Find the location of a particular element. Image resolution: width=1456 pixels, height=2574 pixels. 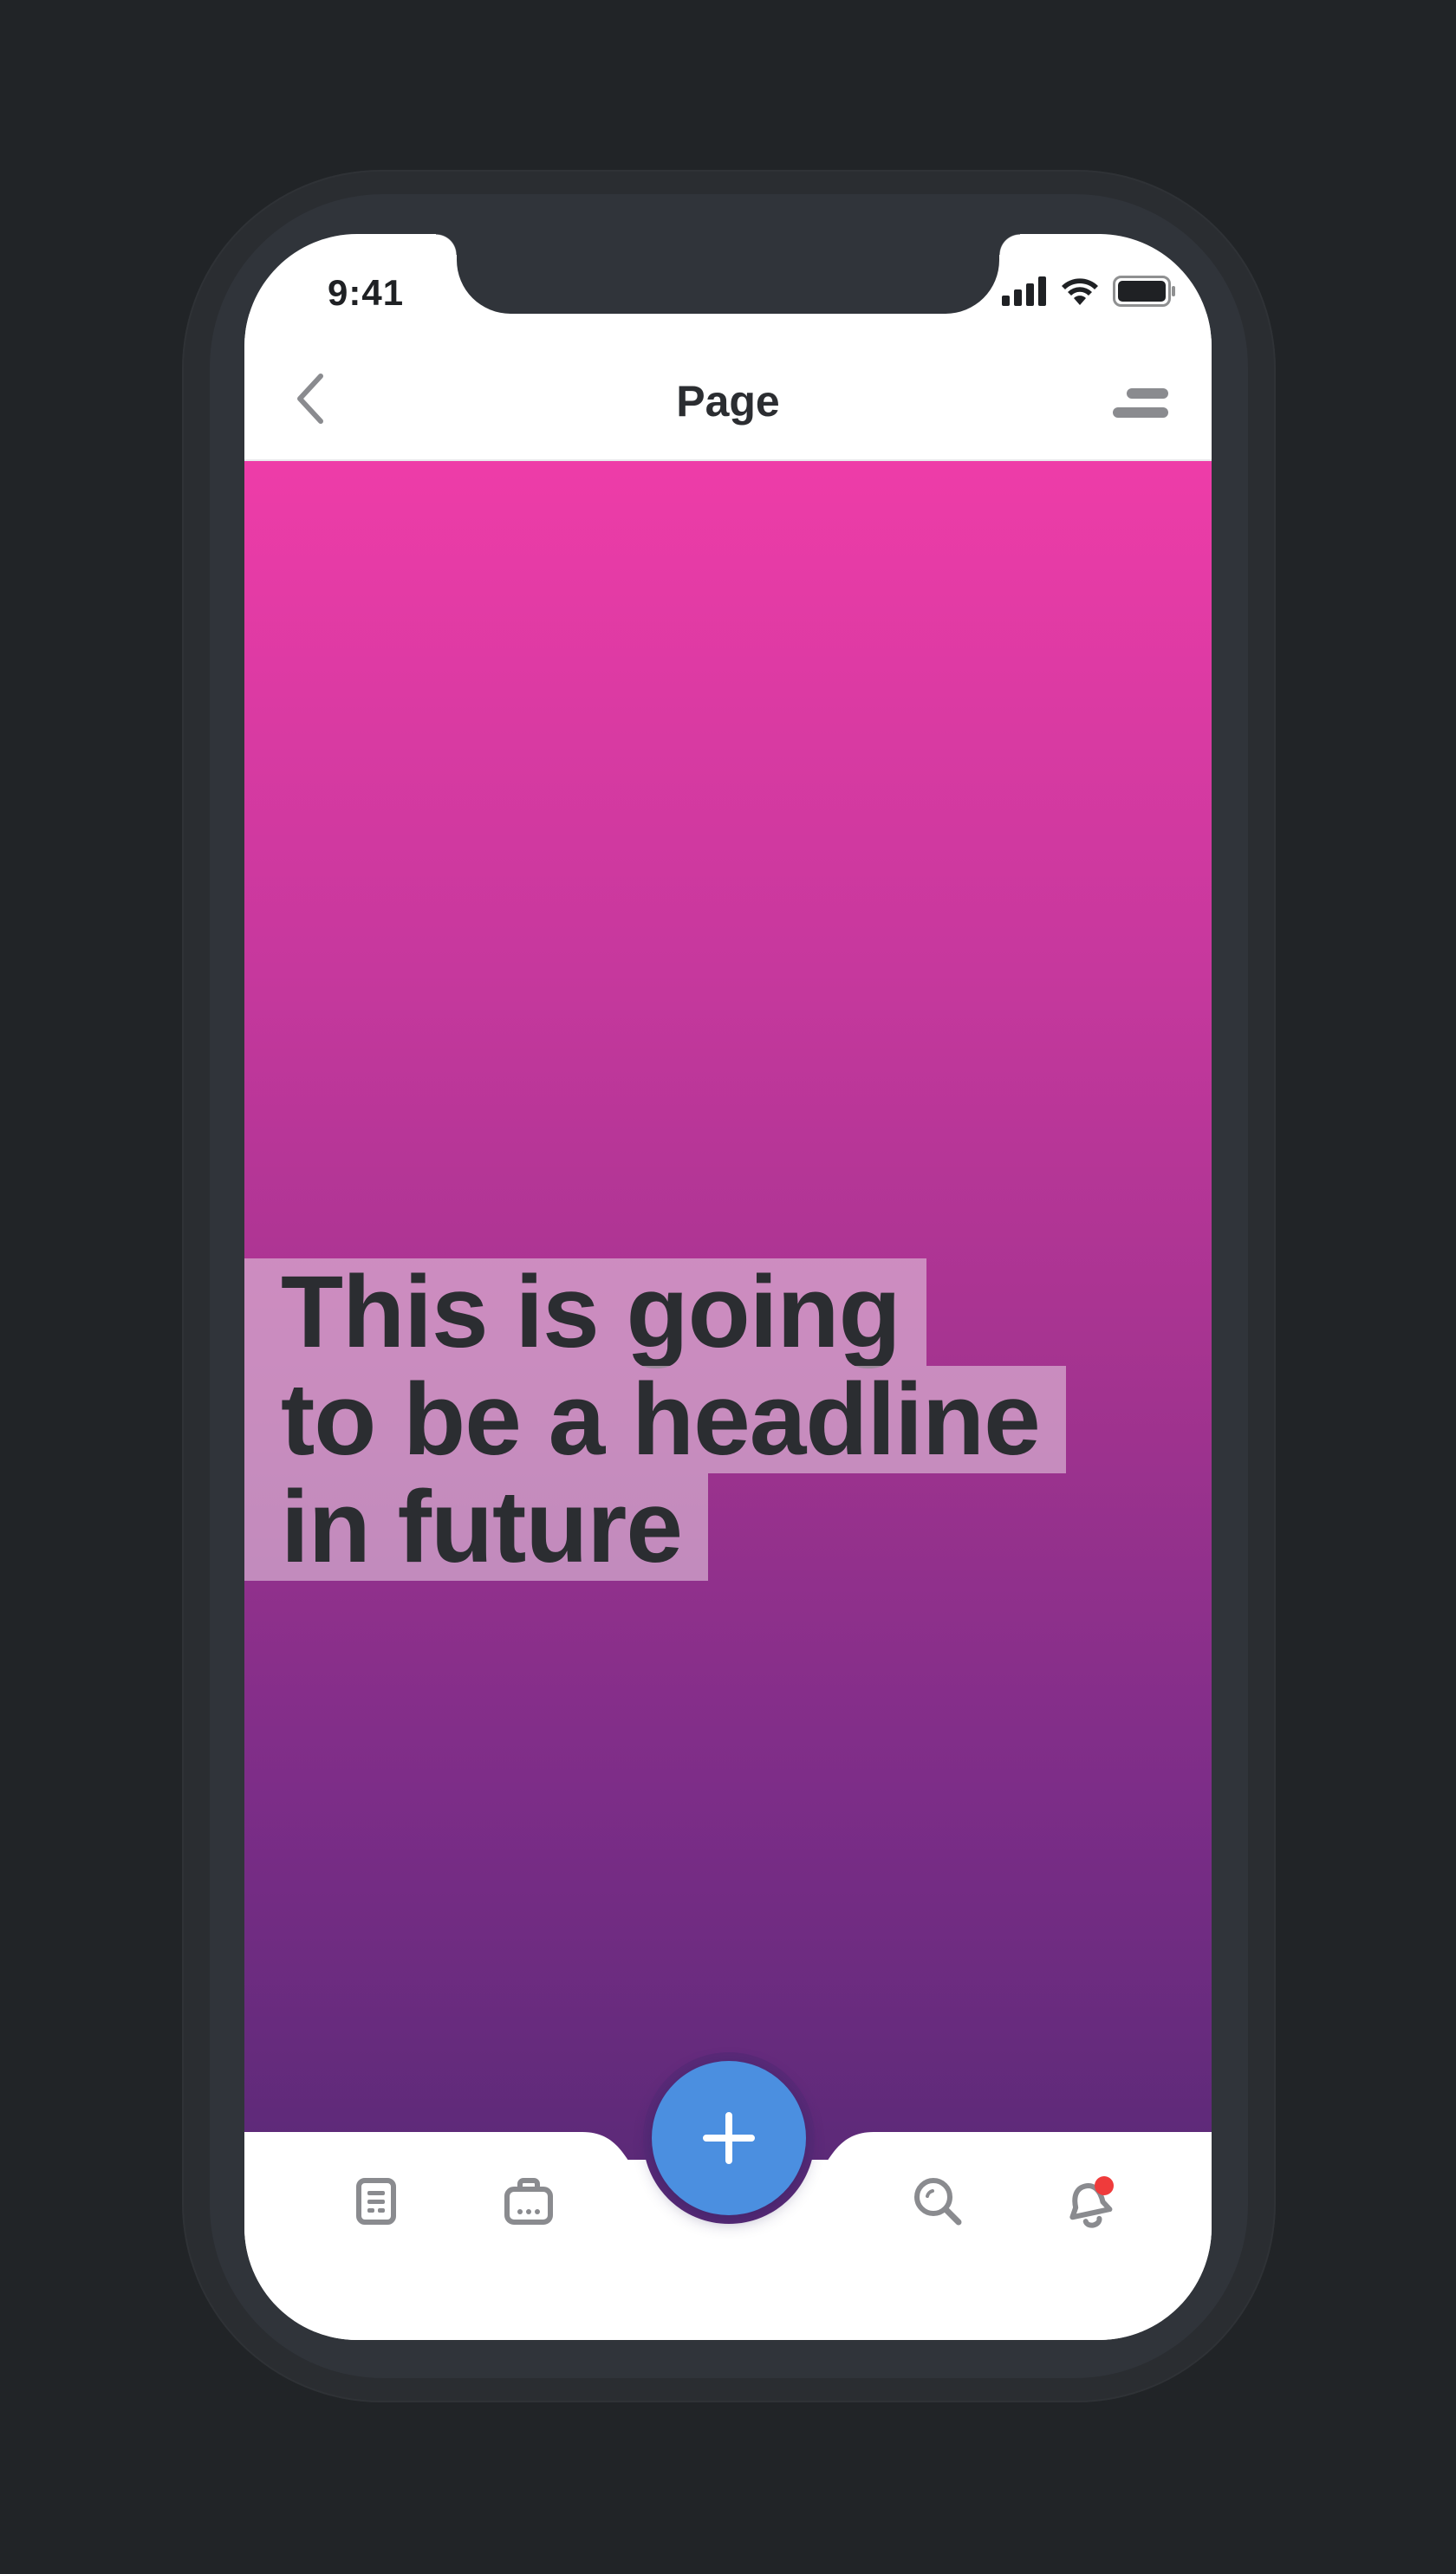

headline: This is going to be a headline in future is located at coordinates (655, 1419).